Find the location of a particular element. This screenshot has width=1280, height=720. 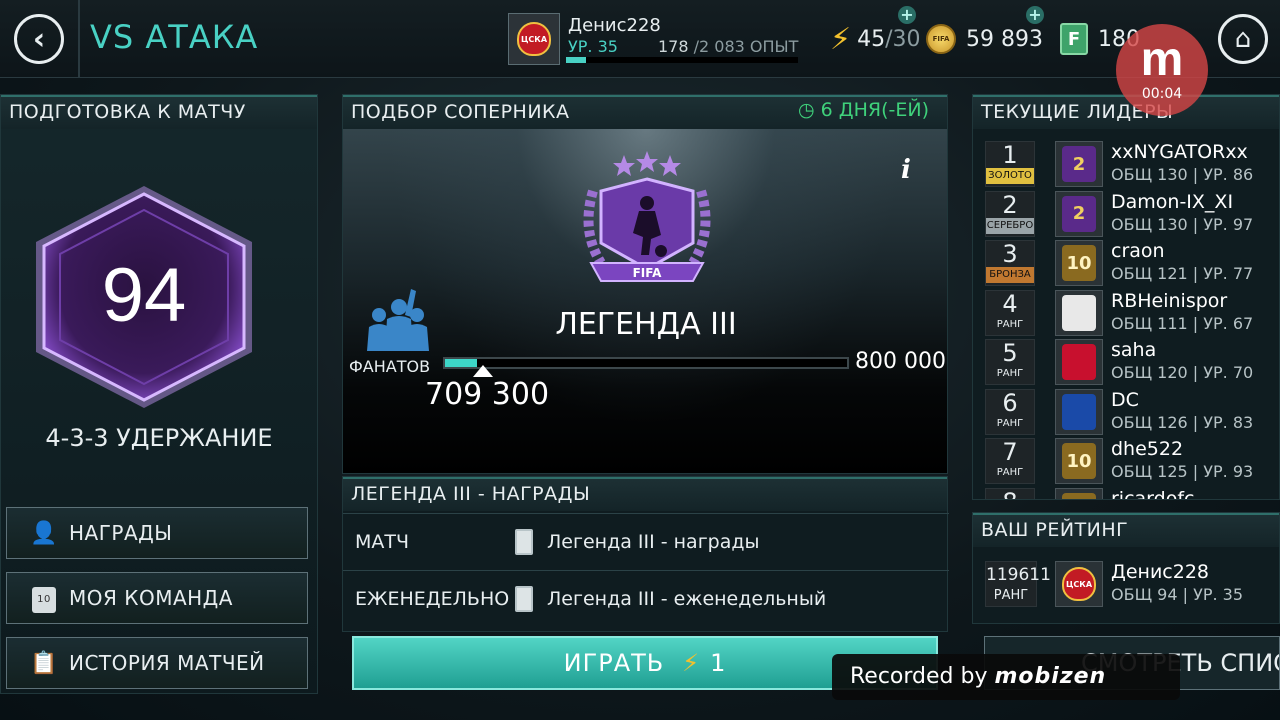

leader-row: 3 БРОНЗА 10 craon ОБЩ 121 | УР. 77 is located at coordinates (1132, 262).